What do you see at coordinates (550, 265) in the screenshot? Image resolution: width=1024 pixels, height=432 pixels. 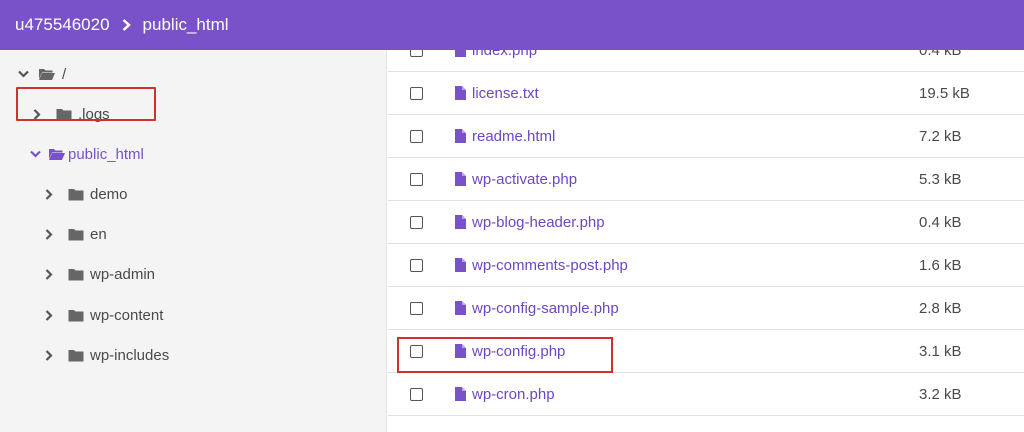 I see `file-name: wp-comments-post.php` at bounding box center [550, 265].